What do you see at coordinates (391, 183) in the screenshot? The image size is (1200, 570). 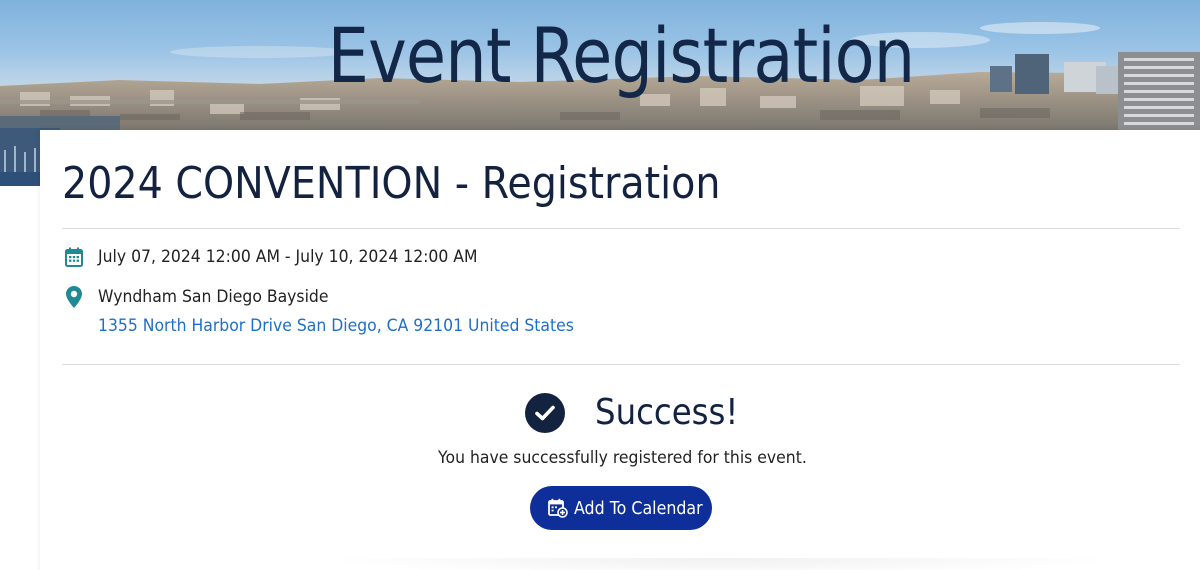 I see `event-title: 2024 CONVENTION - Registration` at bounding box center [391, 183].